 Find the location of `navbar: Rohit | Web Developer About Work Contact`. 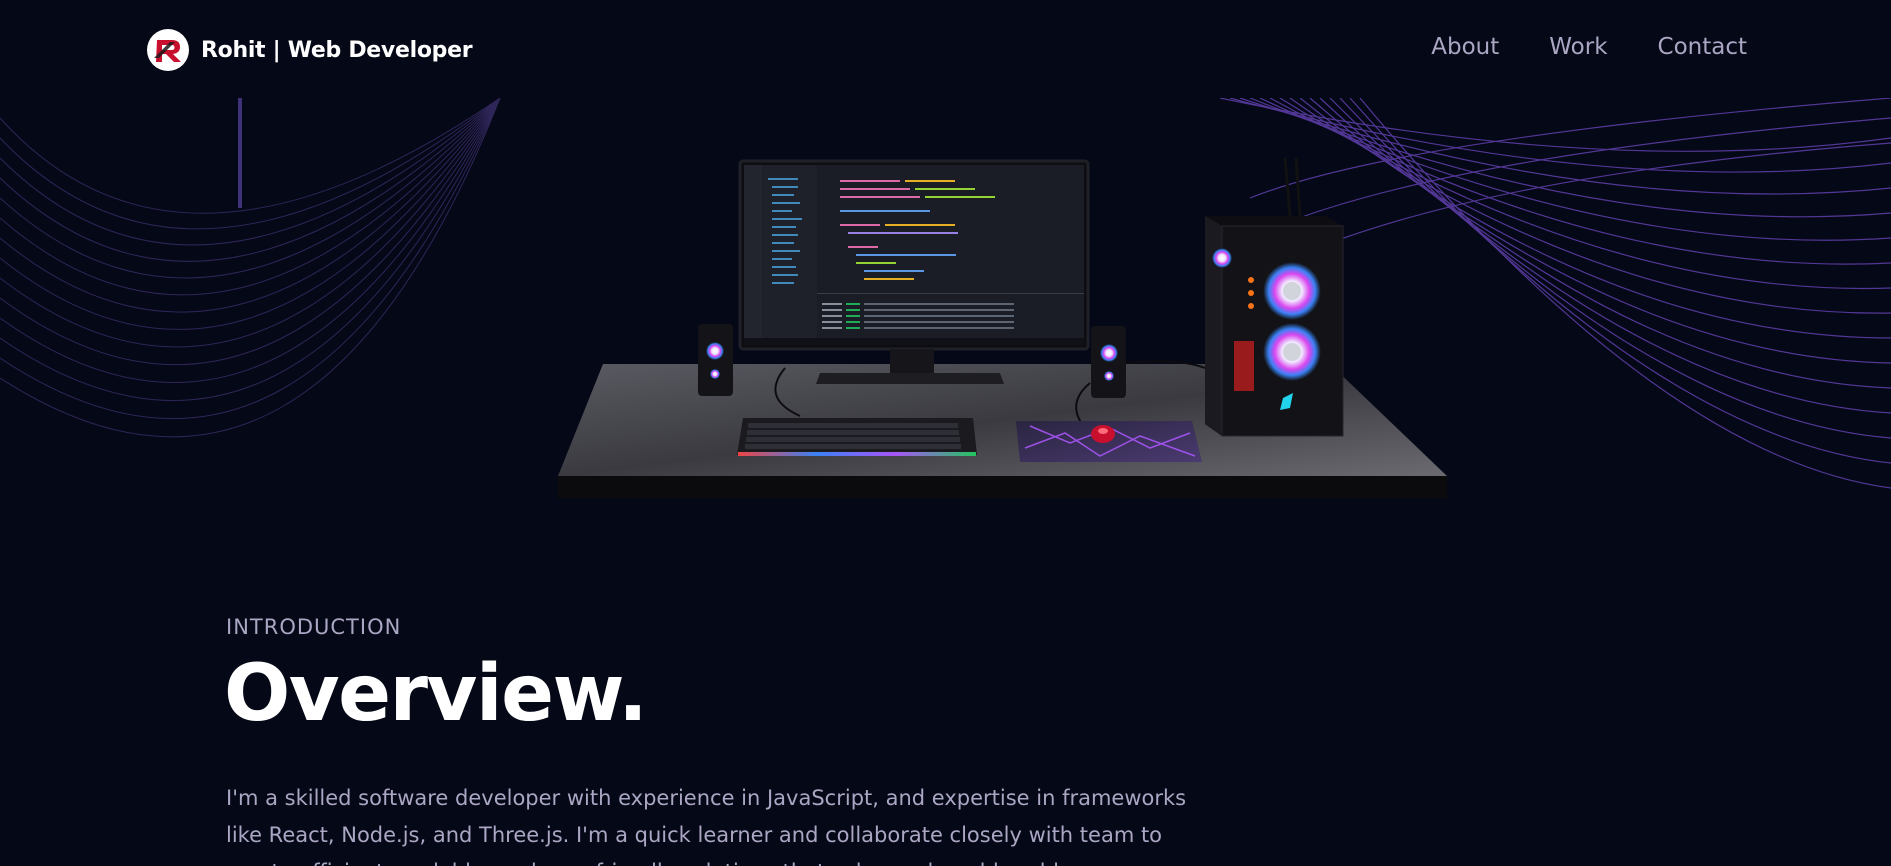

navbar: Rohit | Web Developer About Work Contact is located at coordinates (945, 49).